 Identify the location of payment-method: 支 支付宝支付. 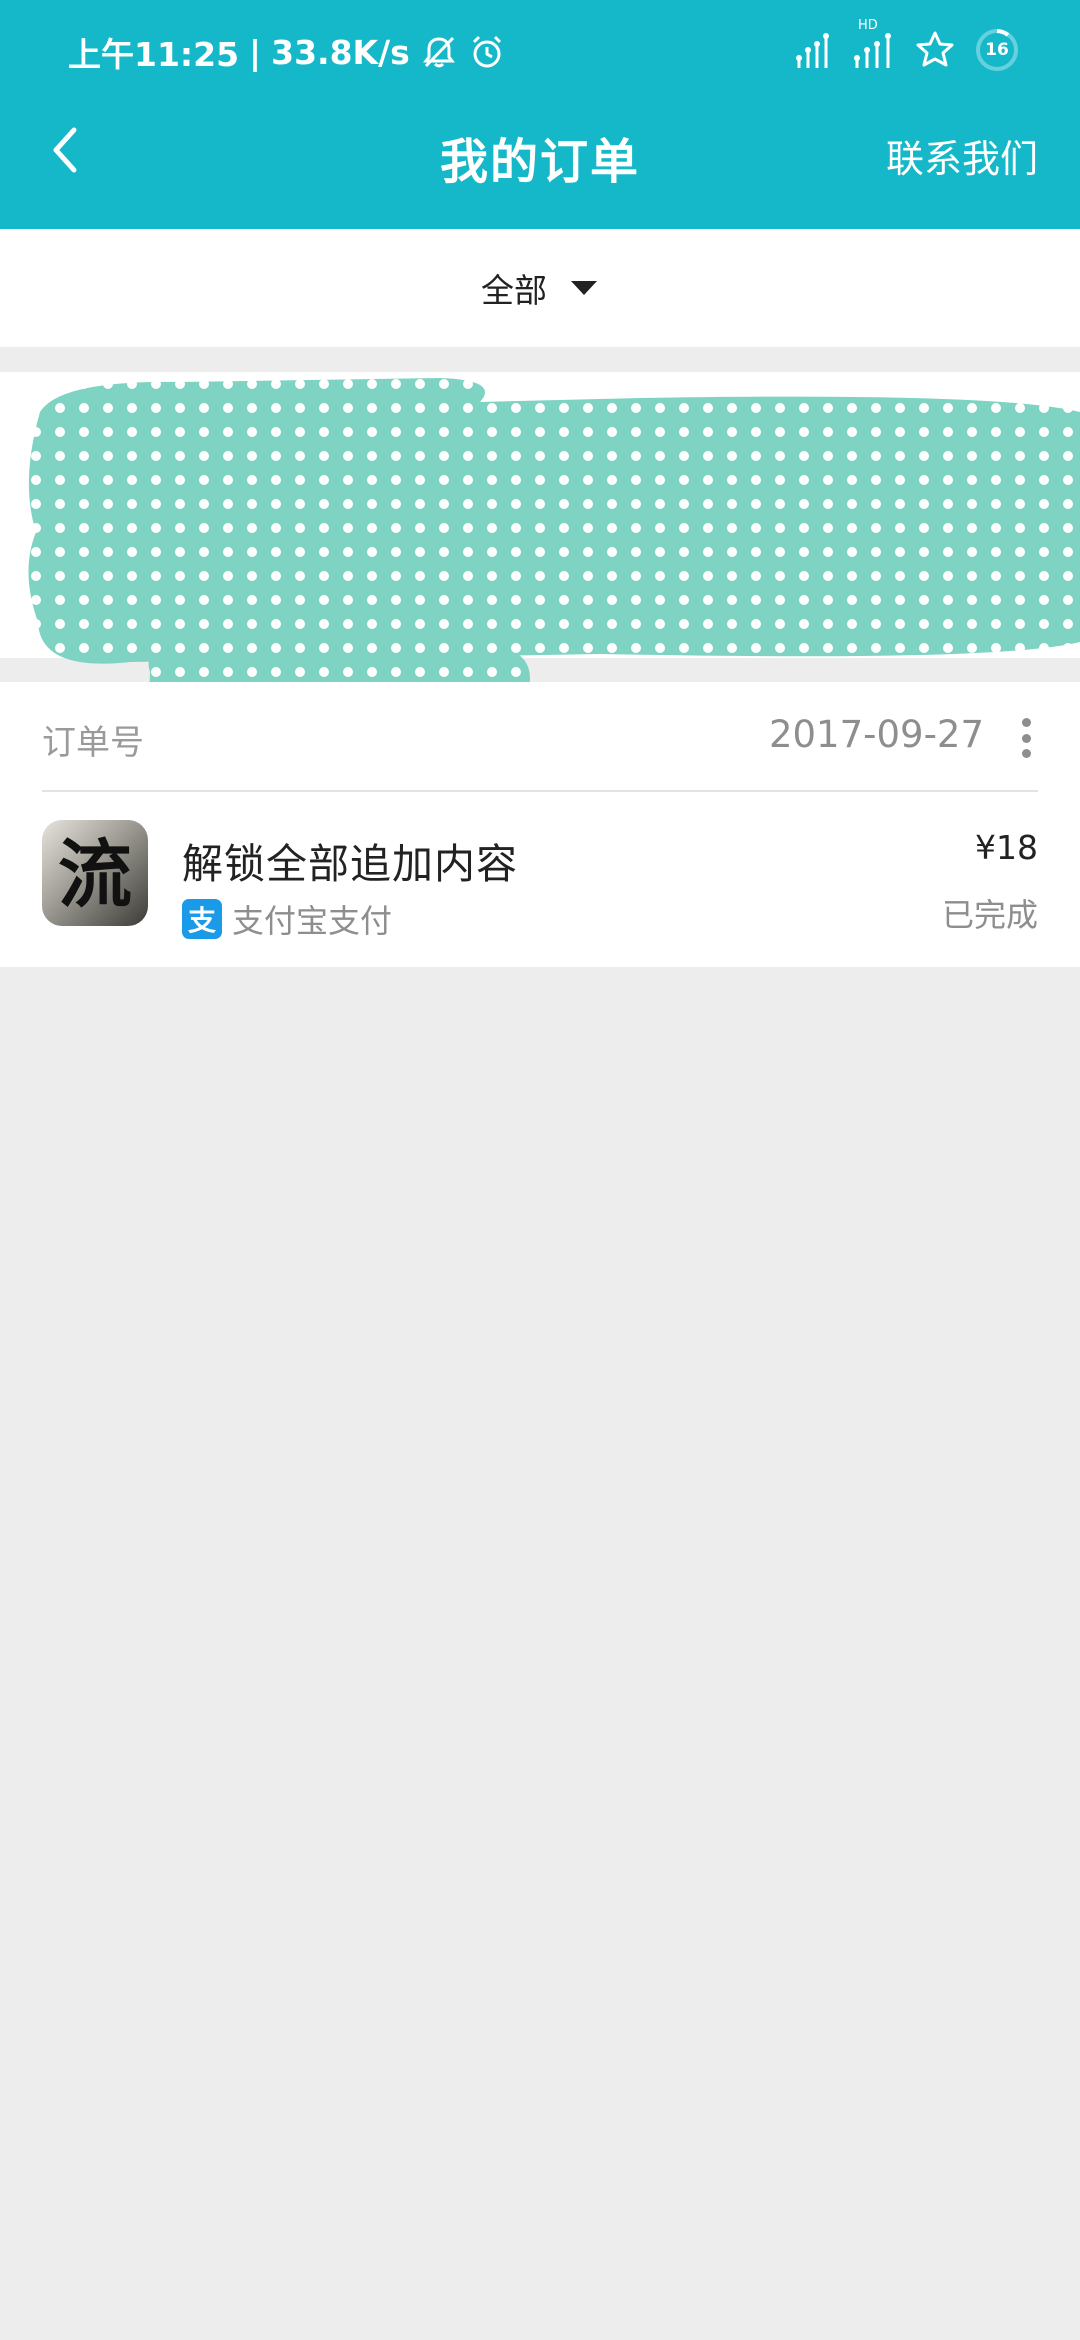
(287, 919).